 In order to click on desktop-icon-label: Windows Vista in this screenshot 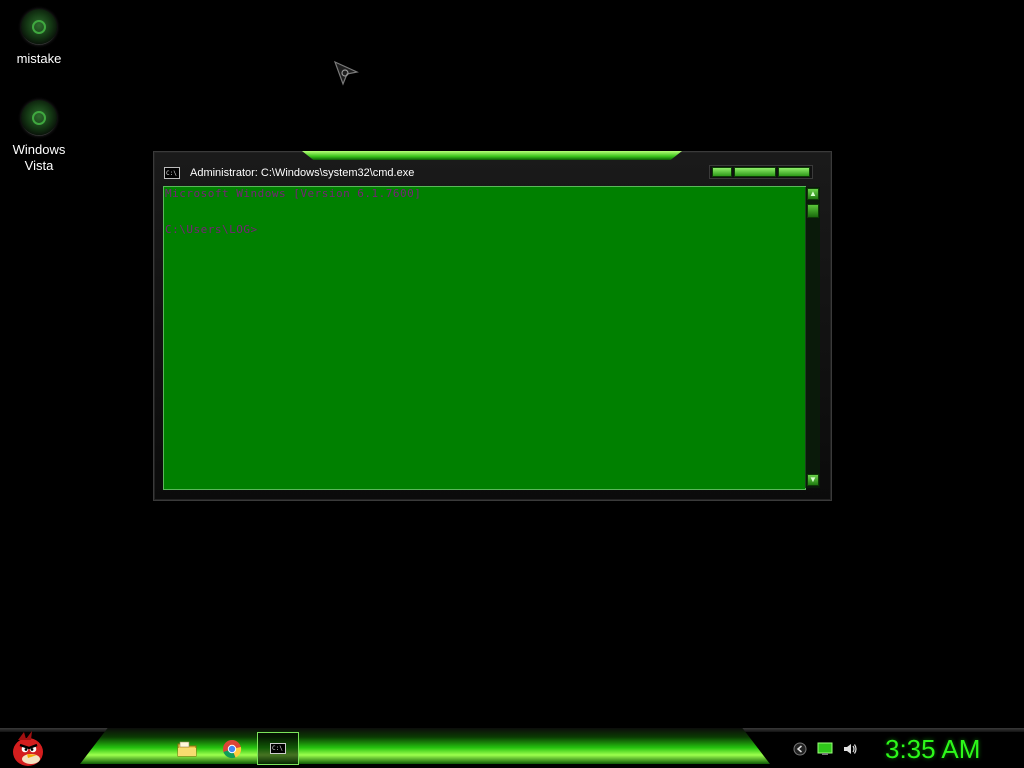, I will do `click(39, 157)`.